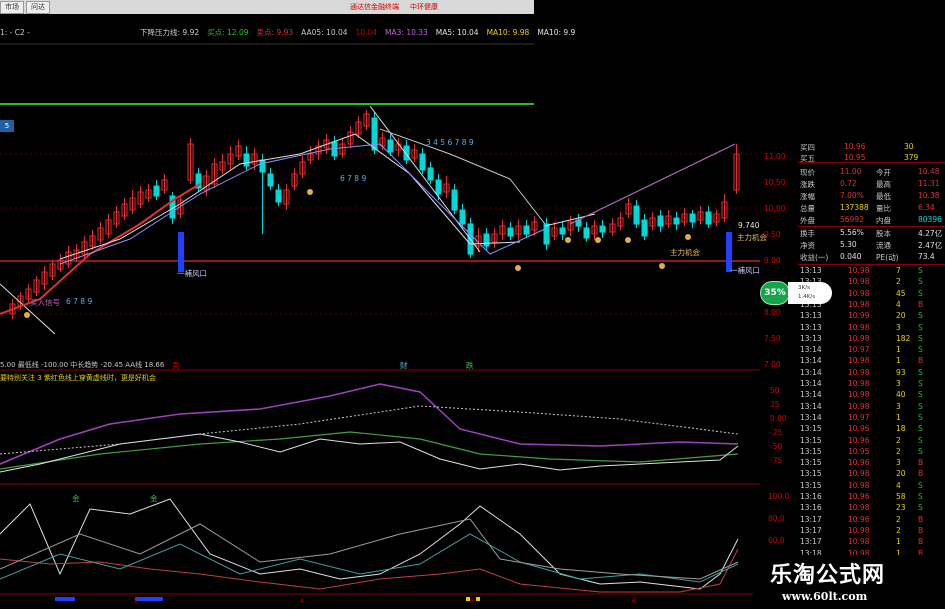  Describe the element at coordinates (883, 172) in the screenshot. I see `stat-label: 今开` at that location.